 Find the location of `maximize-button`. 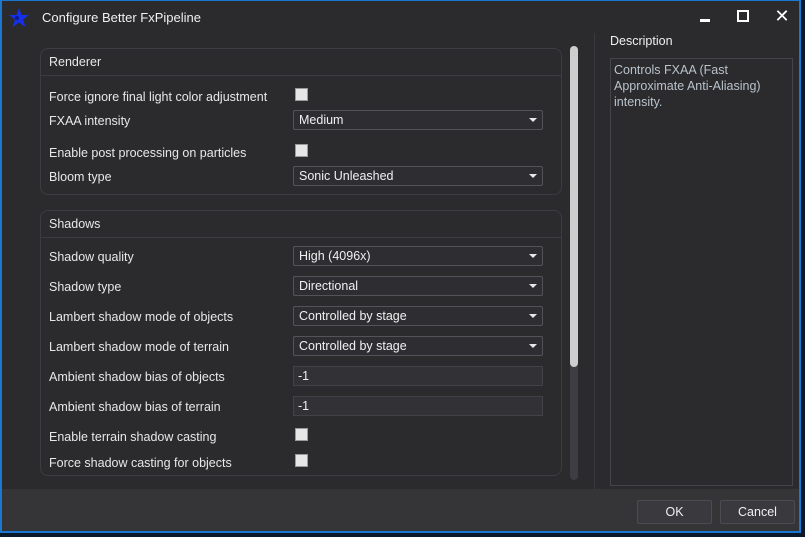

maximize-button is located at coordinates (743, 17).